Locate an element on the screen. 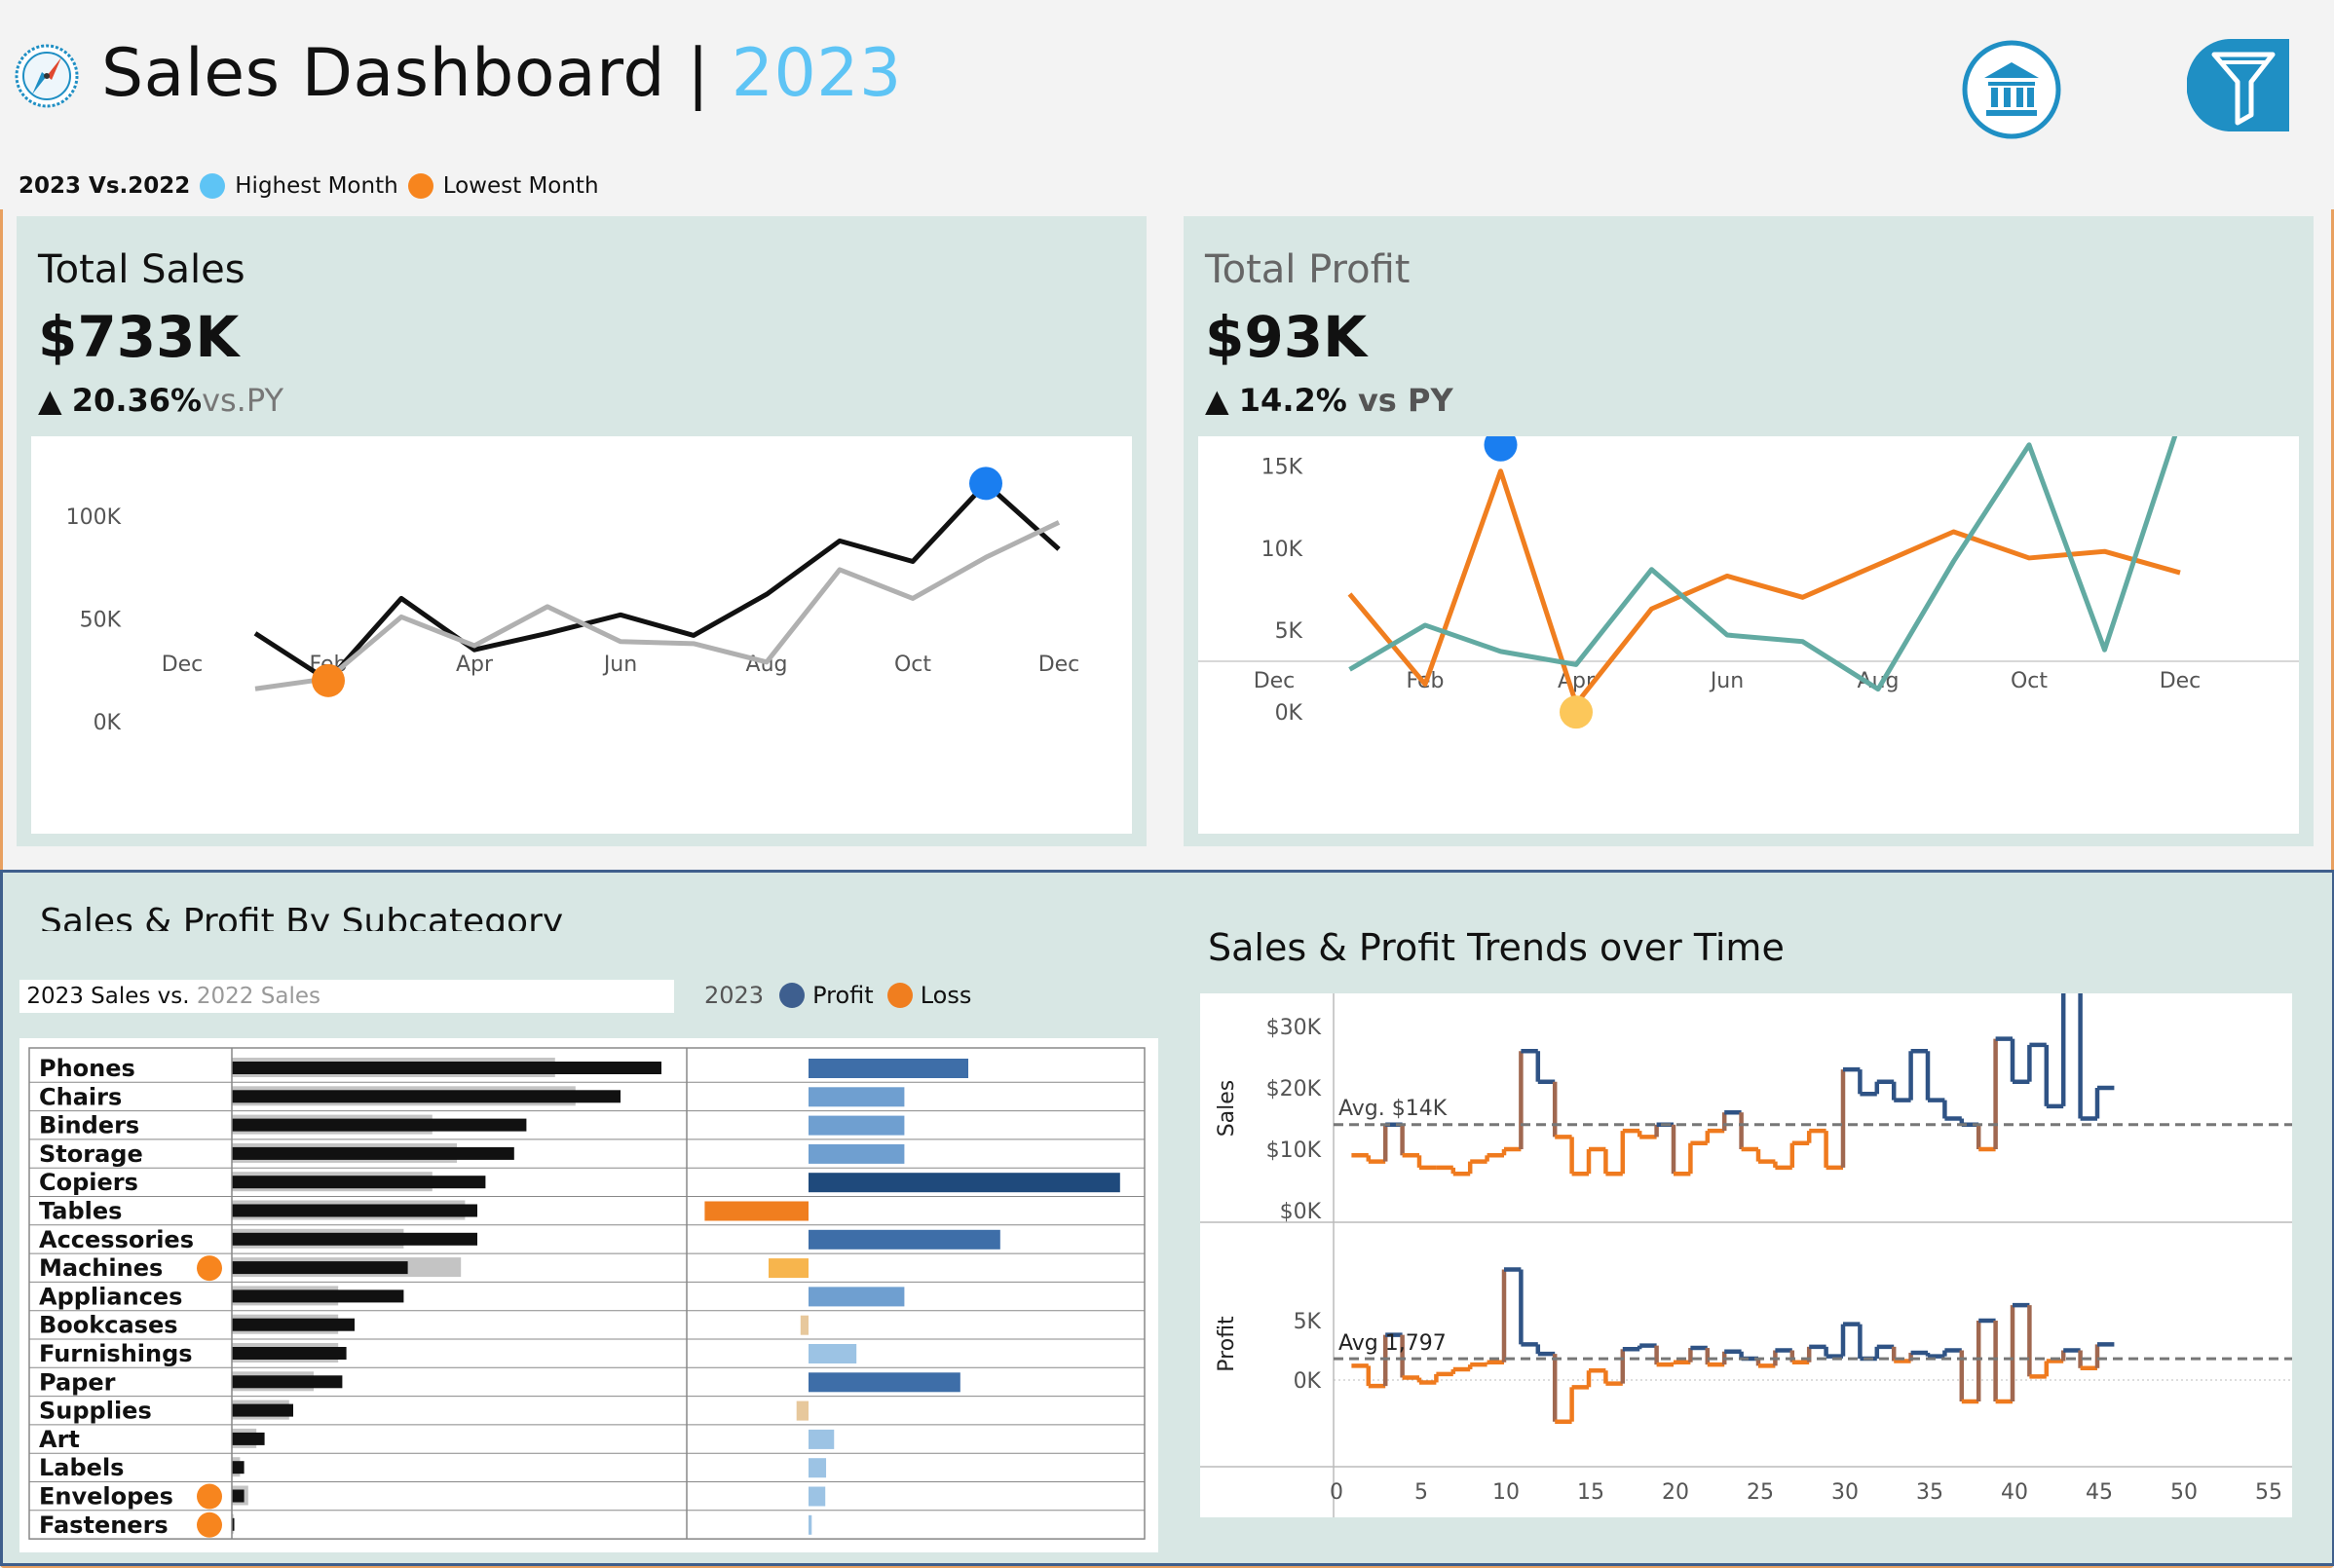 Image resolution: width=2334 pixels, height=1568 pixels. kpi-sales-title: Total Sales is located at coordinates (142, 269).